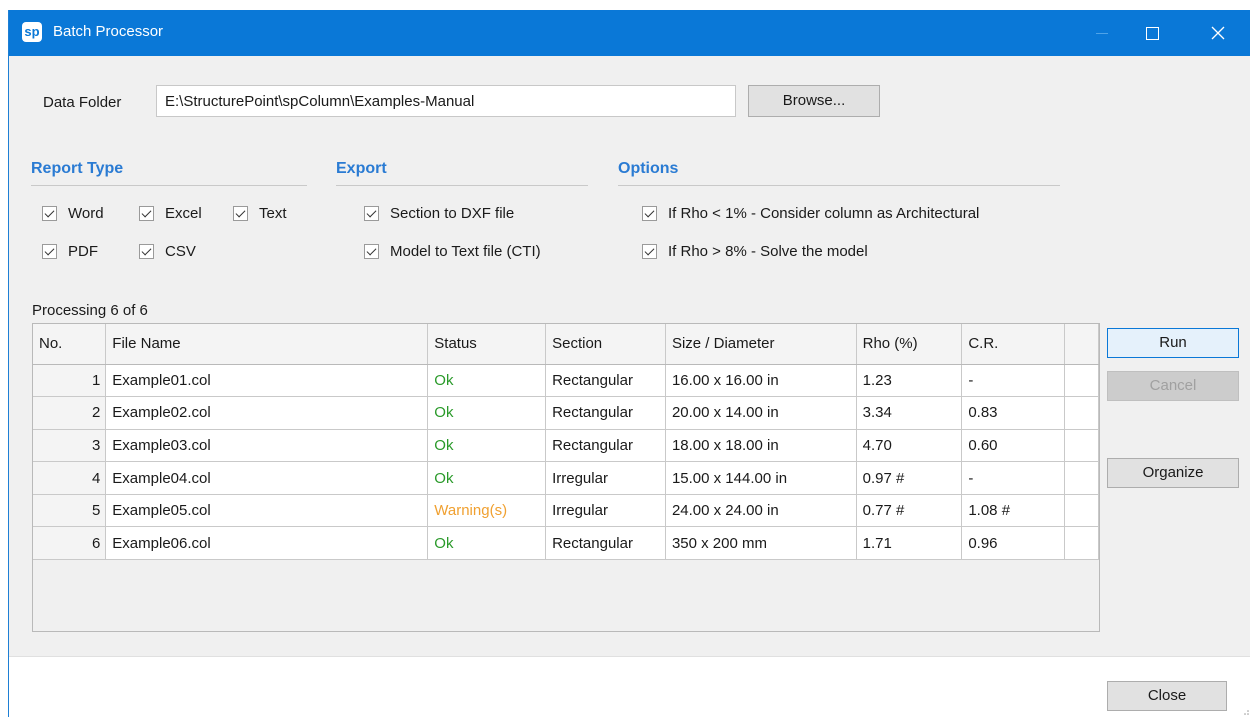 This screenshot has height=717, width=1250. I want to click on rho-cell: 0.97 #, so click(909, 478).